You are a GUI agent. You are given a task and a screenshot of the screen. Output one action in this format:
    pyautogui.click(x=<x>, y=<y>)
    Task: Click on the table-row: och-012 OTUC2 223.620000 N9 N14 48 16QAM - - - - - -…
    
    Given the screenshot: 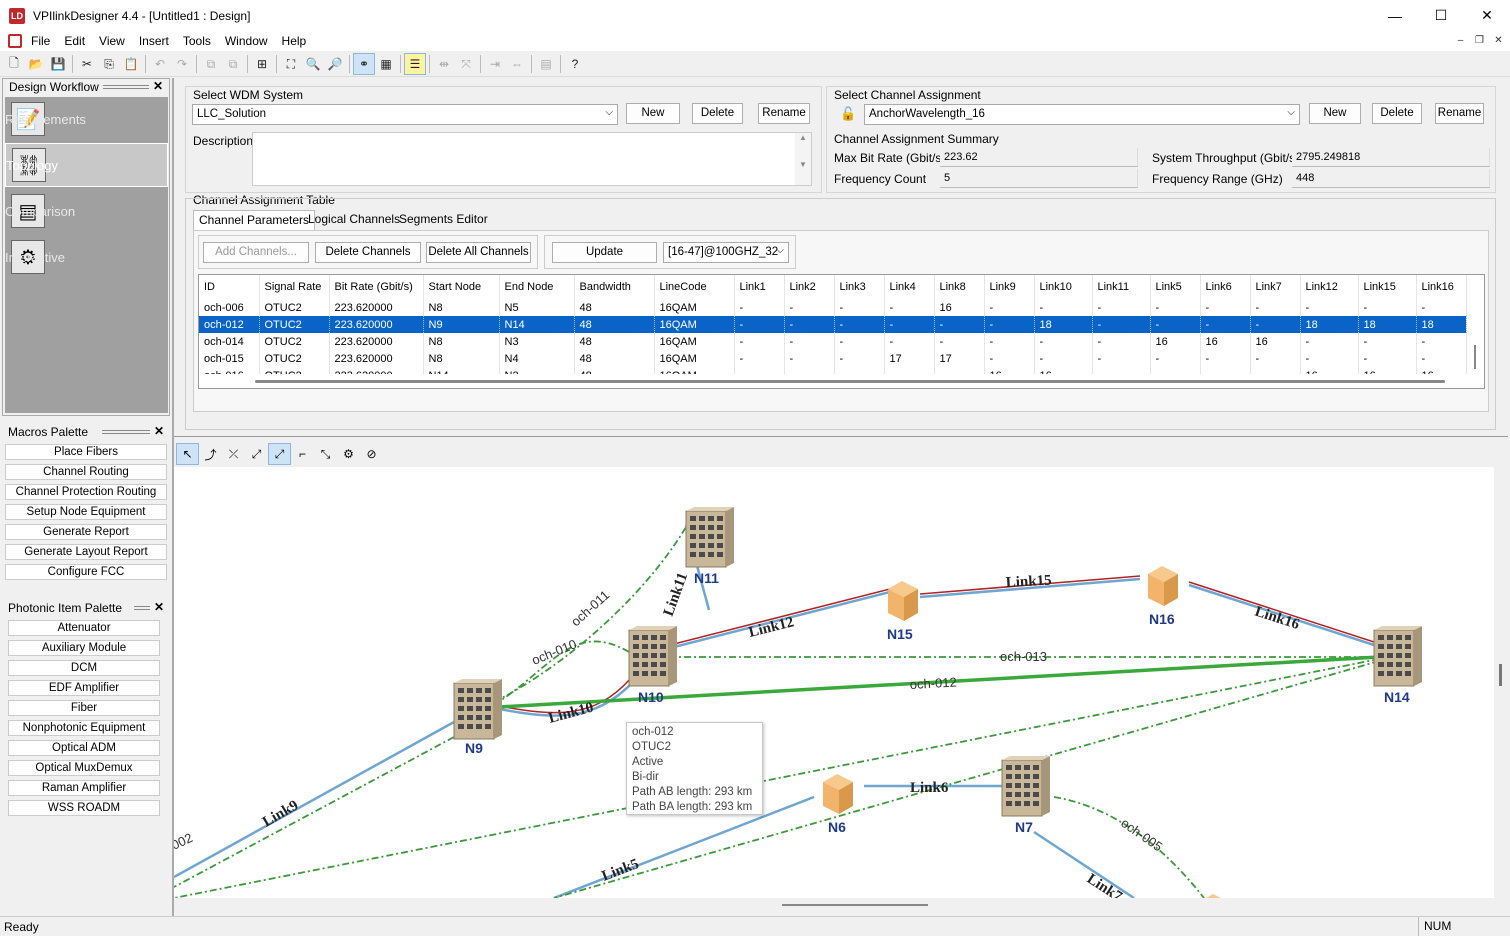 What is the action you would take?
    pyautogui.click(x=833, y=324)
    